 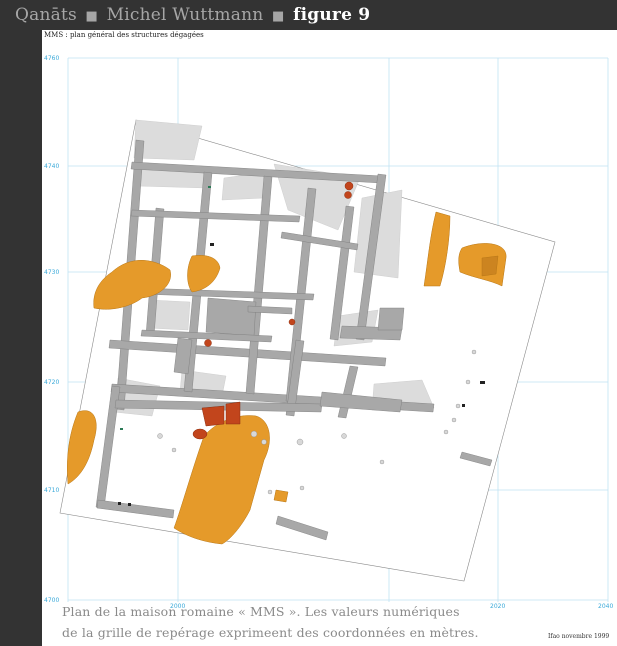 I want to click on grid-y-label: 4740, so click(x=51, y=166).